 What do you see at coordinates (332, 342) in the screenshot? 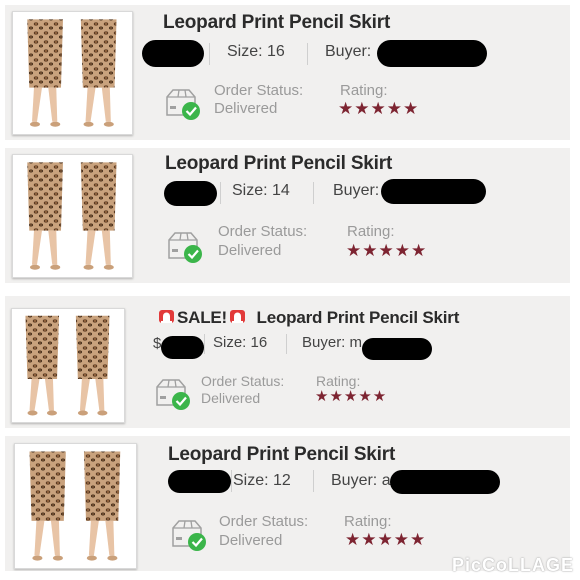
I see `buyer-label: Buyer: m` at bounding box center [332, 342].